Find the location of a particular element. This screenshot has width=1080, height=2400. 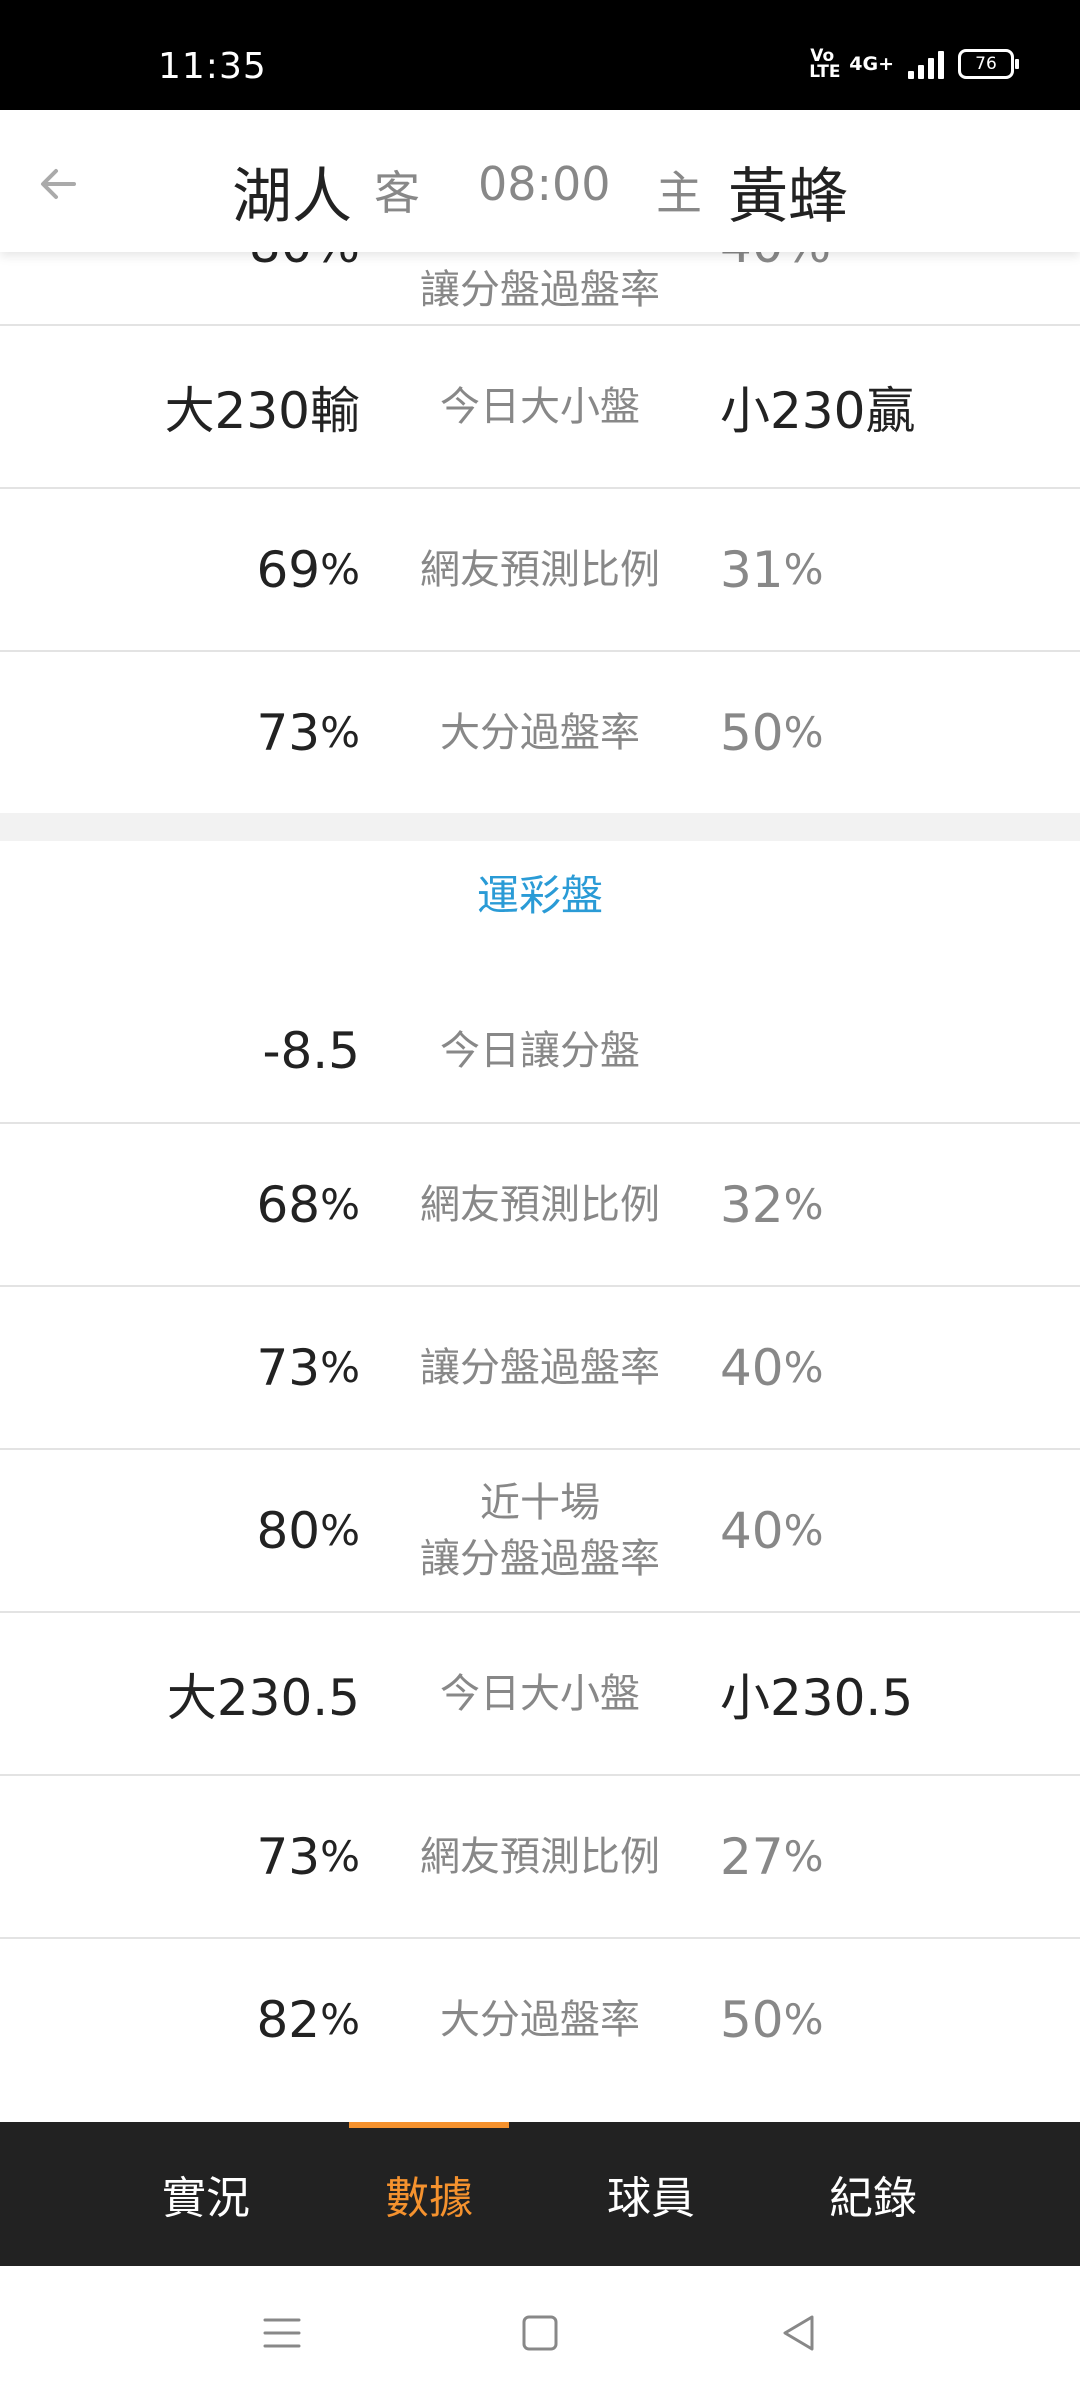

section-title: 運彩盤 is located at coordinates (539, 895).